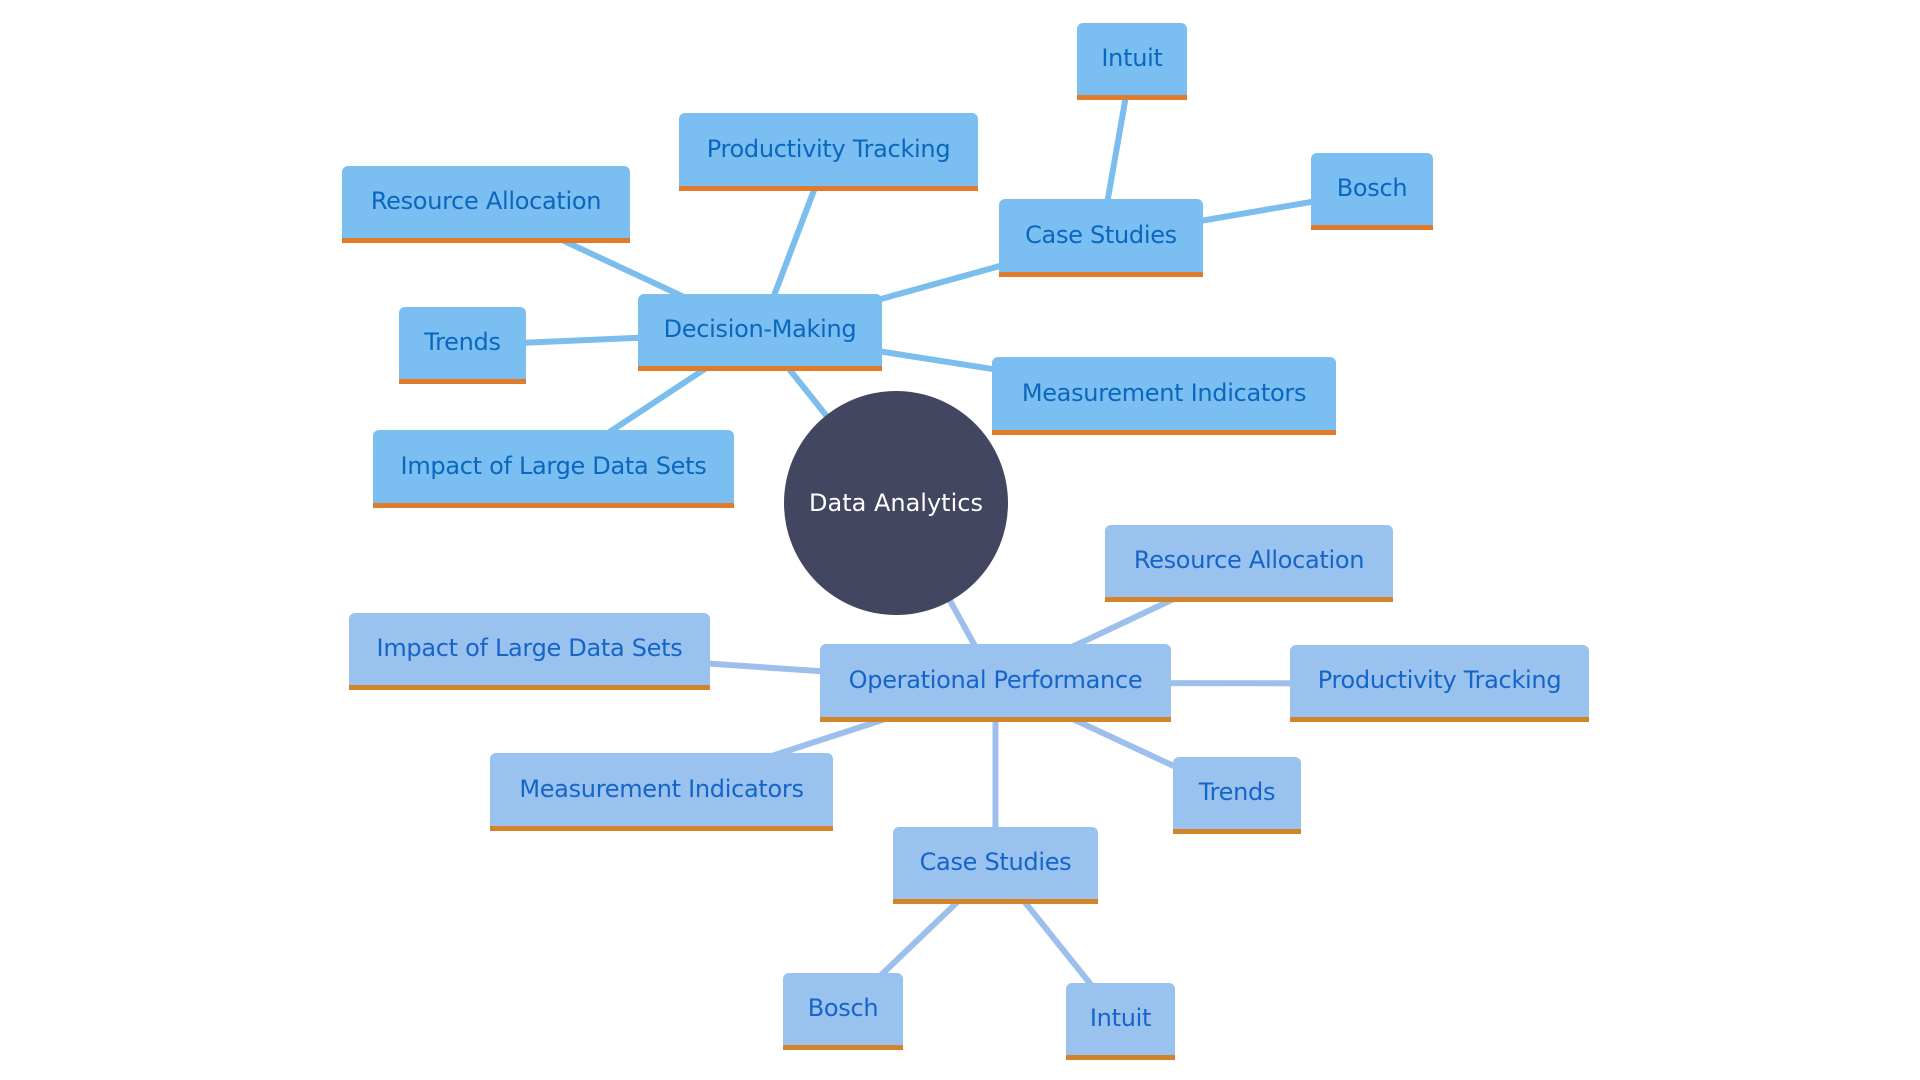 The height and width of the screenshot is (1080, 1920). I want to click on node-label: Decision-Making, so click(760, 329).